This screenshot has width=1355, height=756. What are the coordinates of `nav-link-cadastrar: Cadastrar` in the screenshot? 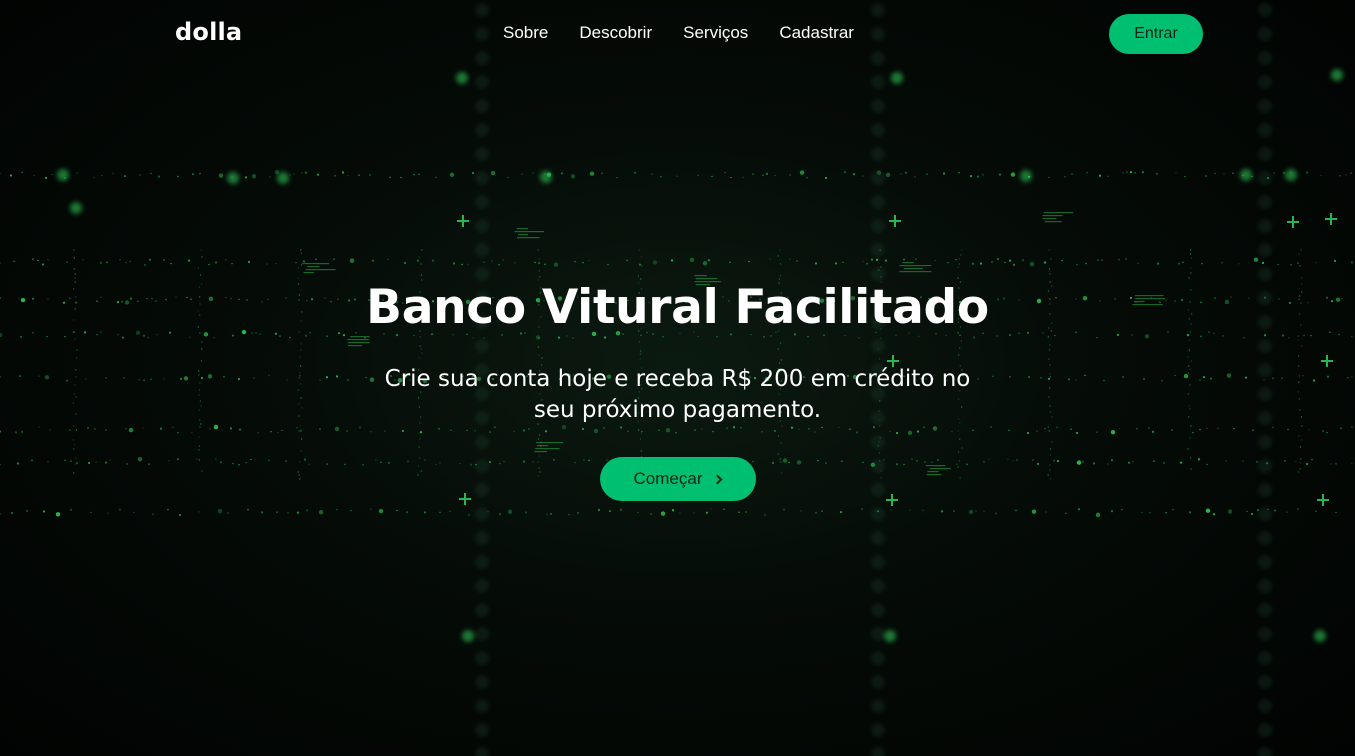 It's located at (816, 32).